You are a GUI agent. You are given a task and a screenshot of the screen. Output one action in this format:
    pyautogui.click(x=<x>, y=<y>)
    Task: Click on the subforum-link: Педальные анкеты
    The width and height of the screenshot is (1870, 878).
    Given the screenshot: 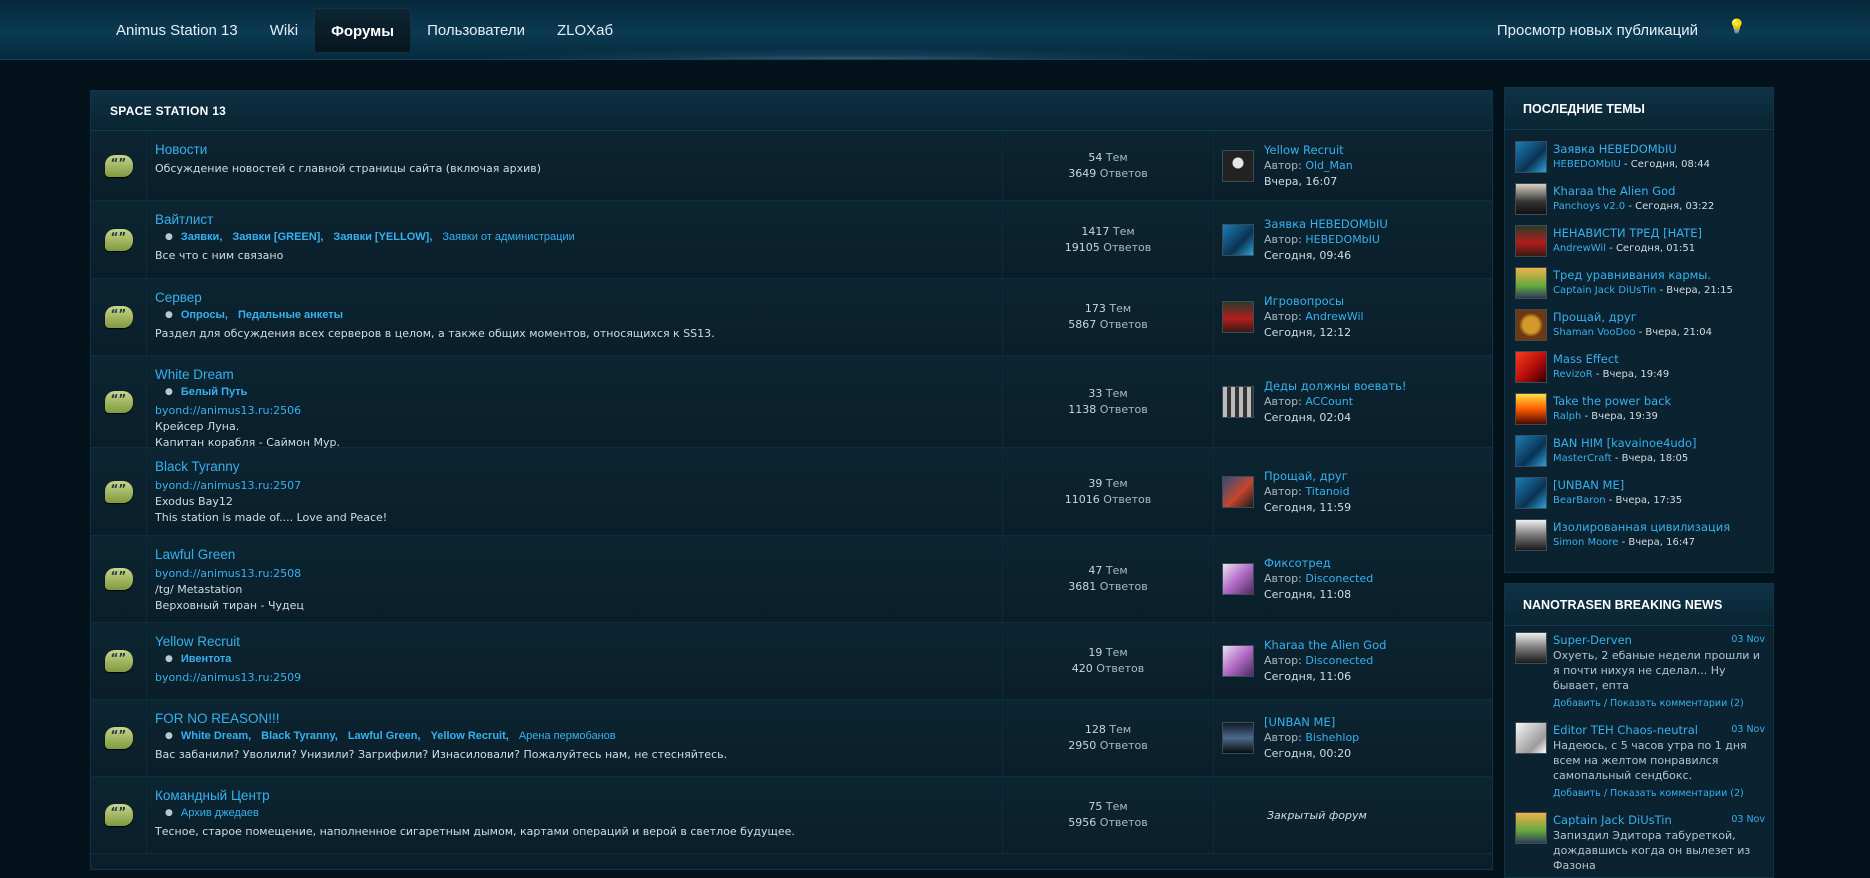 What is the action you would take?
    pyautogui.click(x=290, y=315)
    